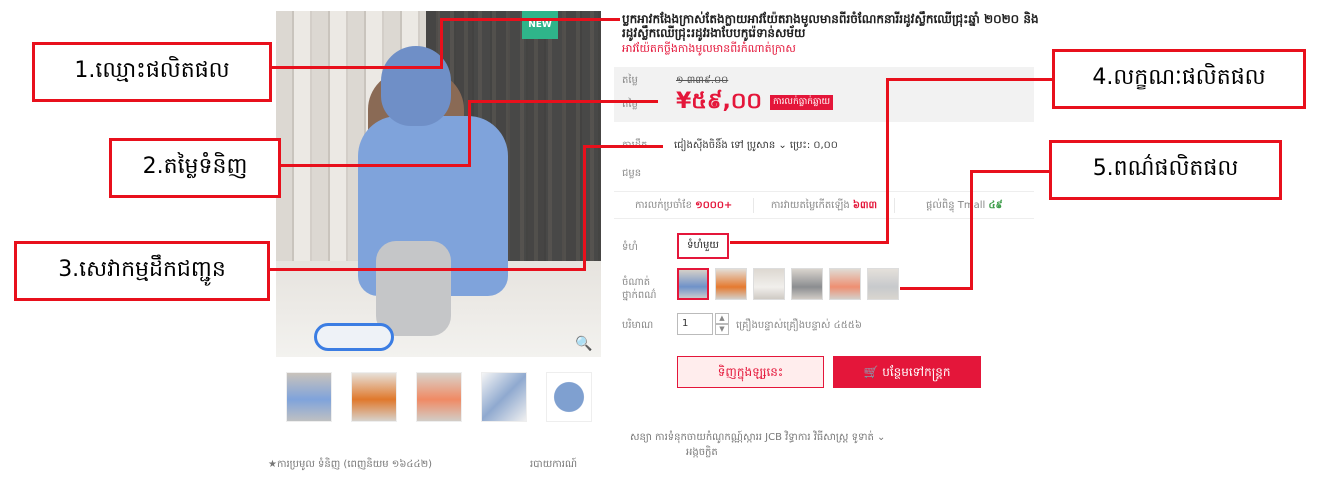 This screenshot has width=1338, height=484. Describe the element at coordinates (553, 464) in the screenshot. I see `report-link: របាយការណ៍` at that location.